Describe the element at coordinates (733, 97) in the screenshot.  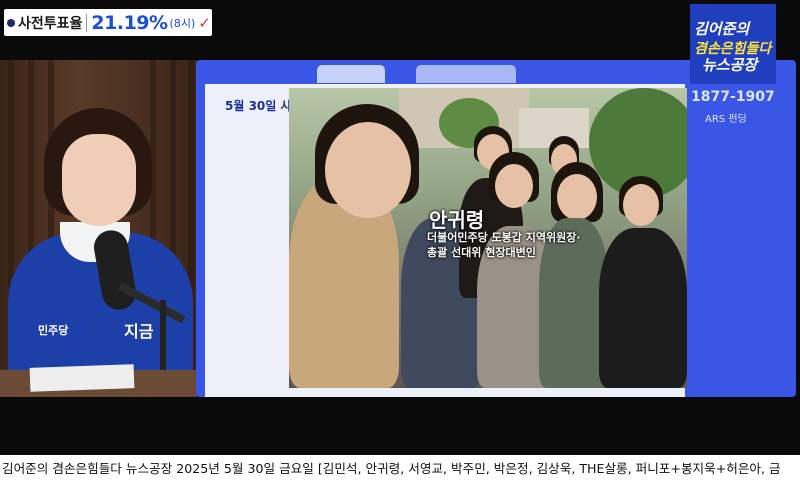
I see `ars-number: 1877-1907` at that location.